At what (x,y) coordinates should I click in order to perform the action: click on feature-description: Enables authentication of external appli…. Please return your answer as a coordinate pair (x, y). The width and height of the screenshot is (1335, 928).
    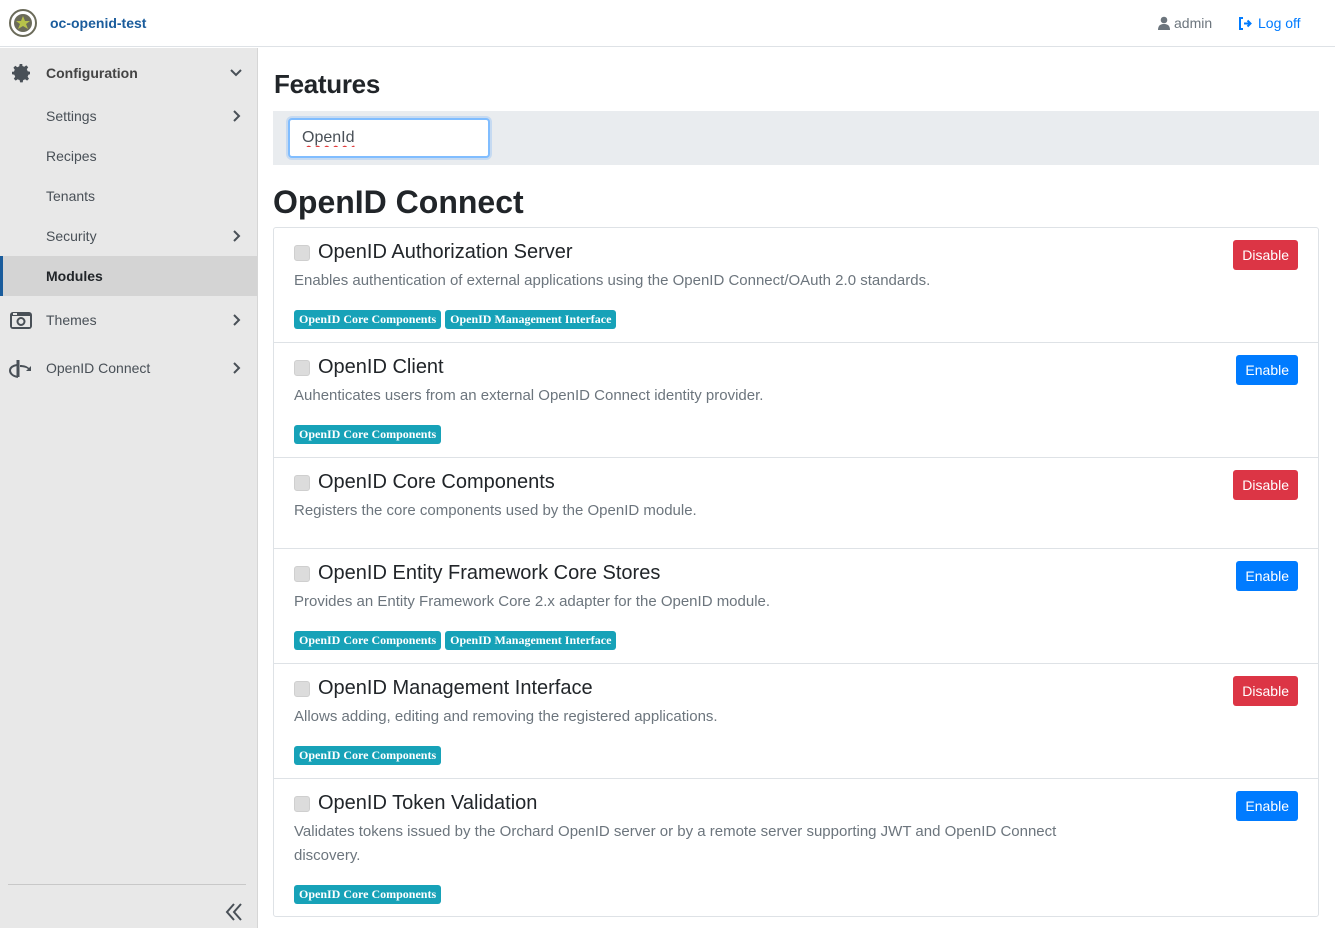
    Looking at the image, I should click on (612, 280).